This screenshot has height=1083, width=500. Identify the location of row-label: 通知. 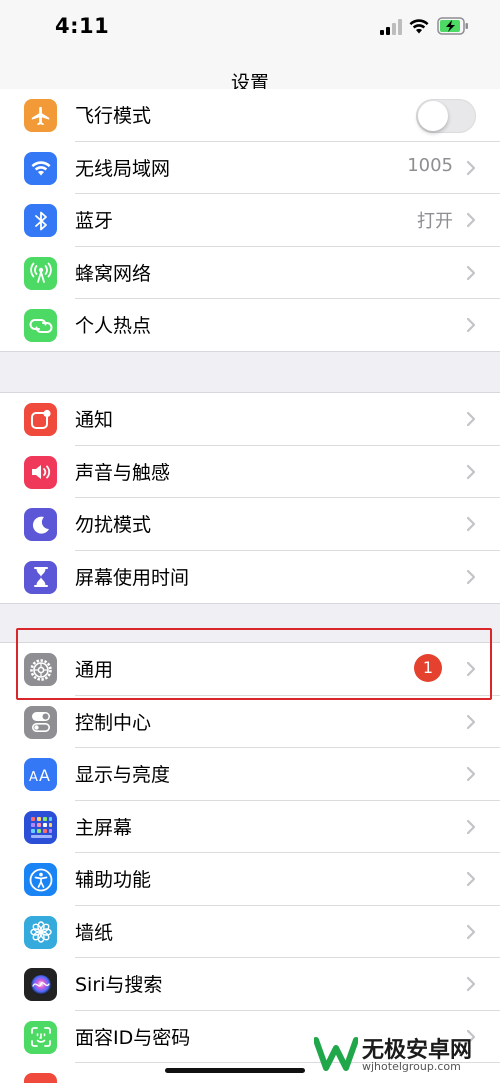
(94, 420).